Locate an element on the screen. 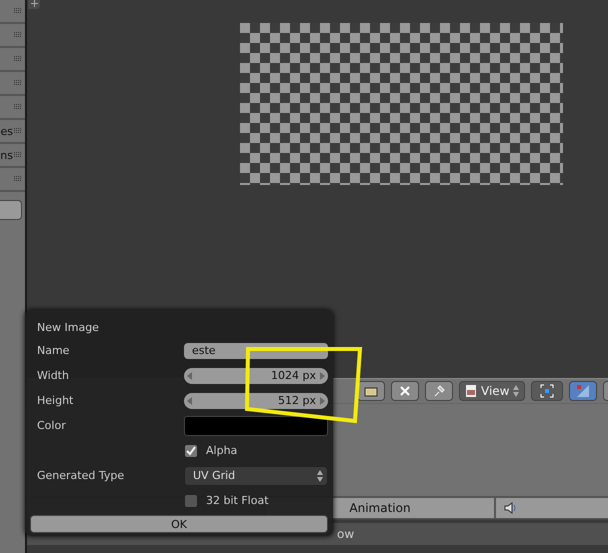 This screenshot has width=608, height=553. pivot-dropdown is located at coordinates (547, 391).